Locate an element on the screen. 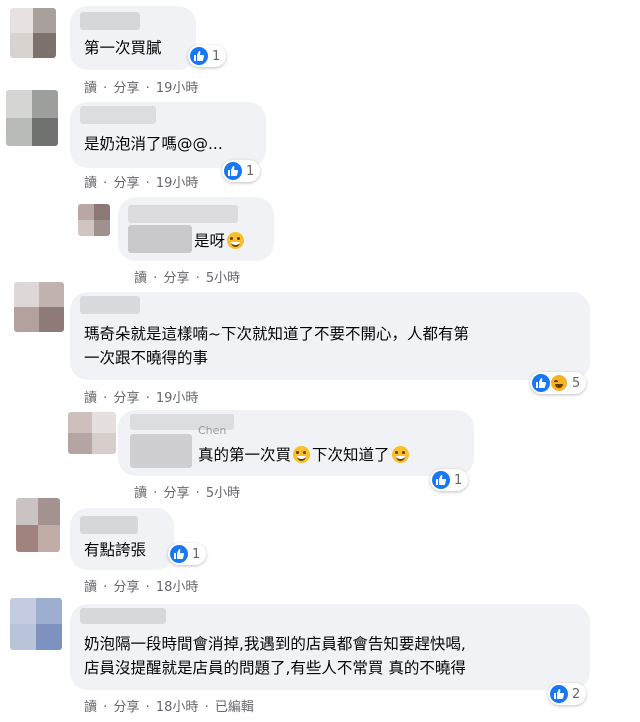  comment-bubble: Chen 真的第一次買 下次知道了 is located at coordinates (296, 443).